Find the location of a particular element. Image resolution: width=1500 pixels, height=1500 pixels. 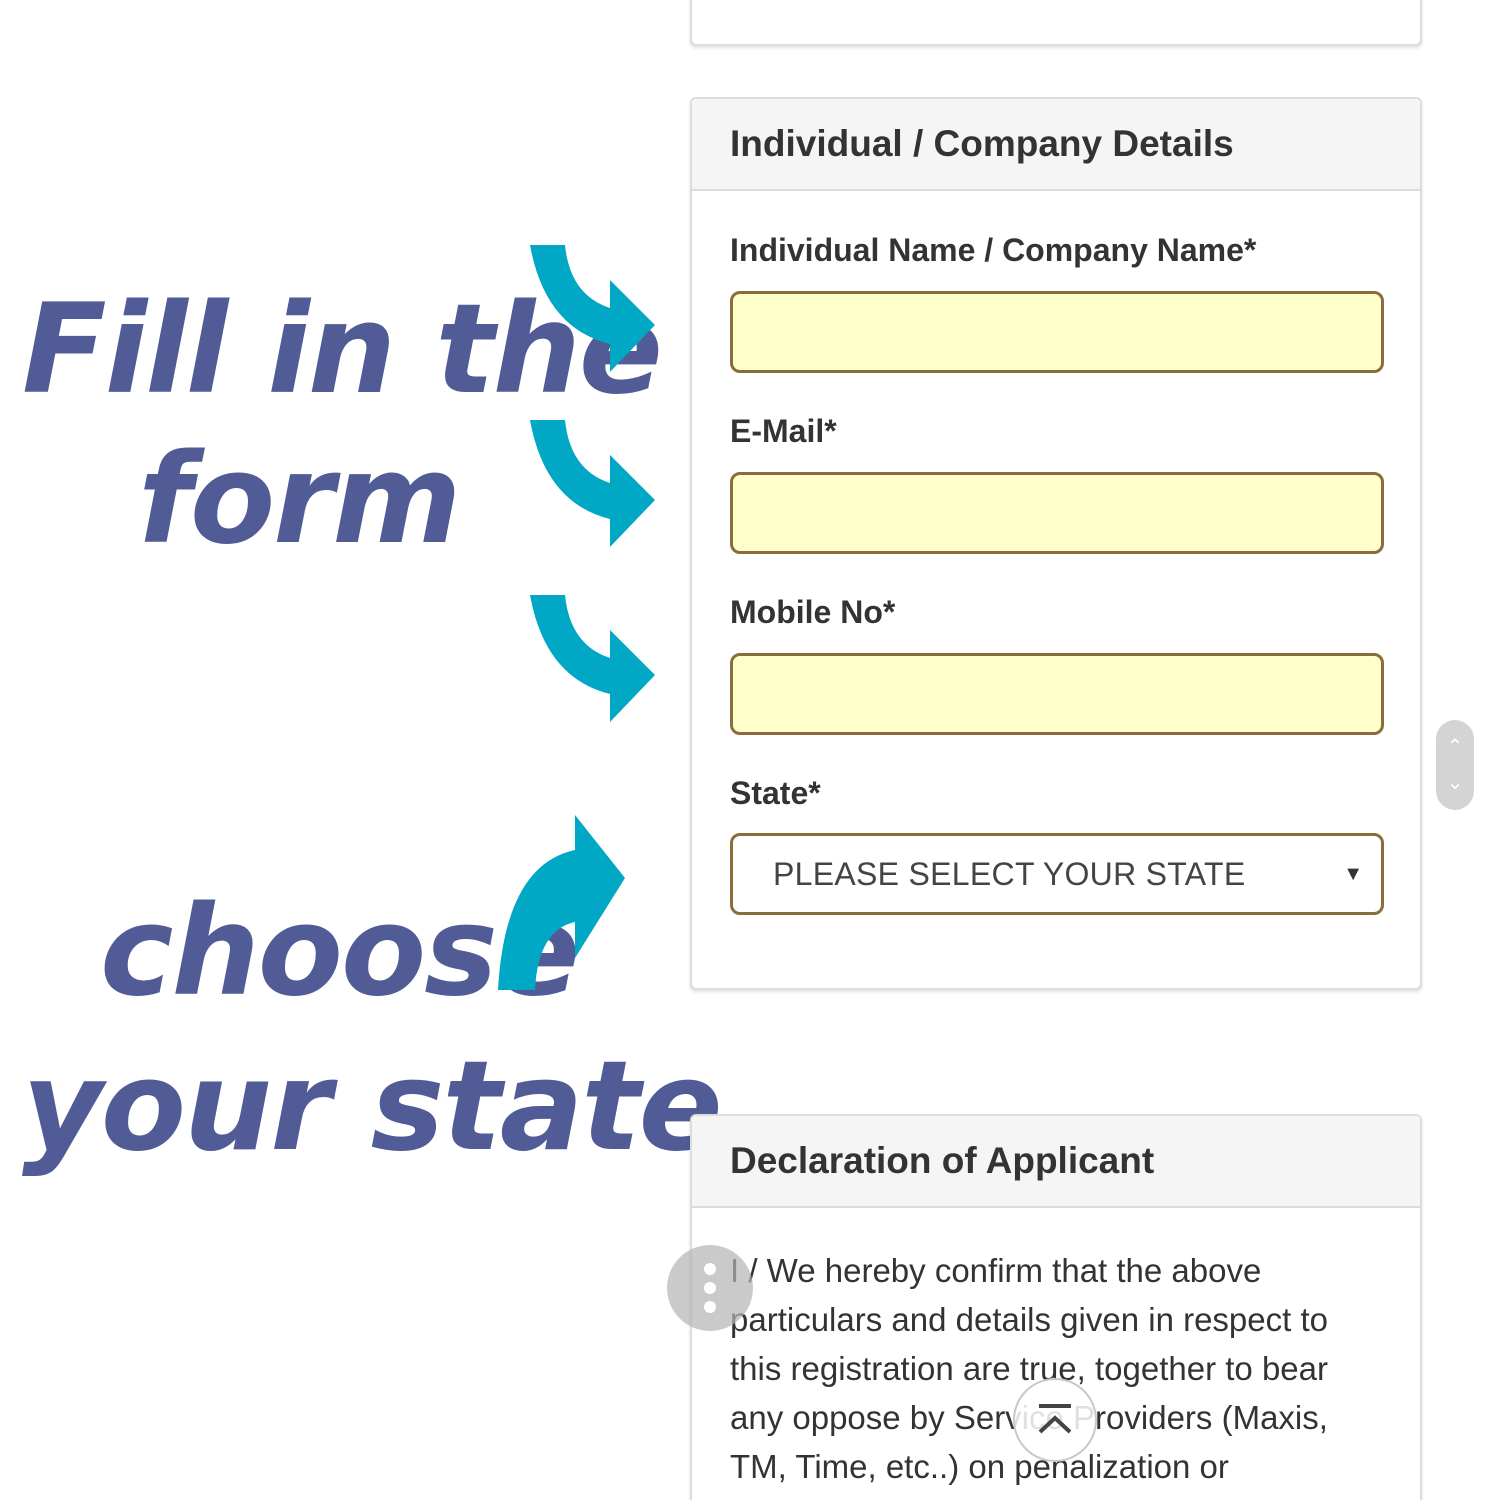

annotation-your-state: your state is located at coordinates (372, 1107).